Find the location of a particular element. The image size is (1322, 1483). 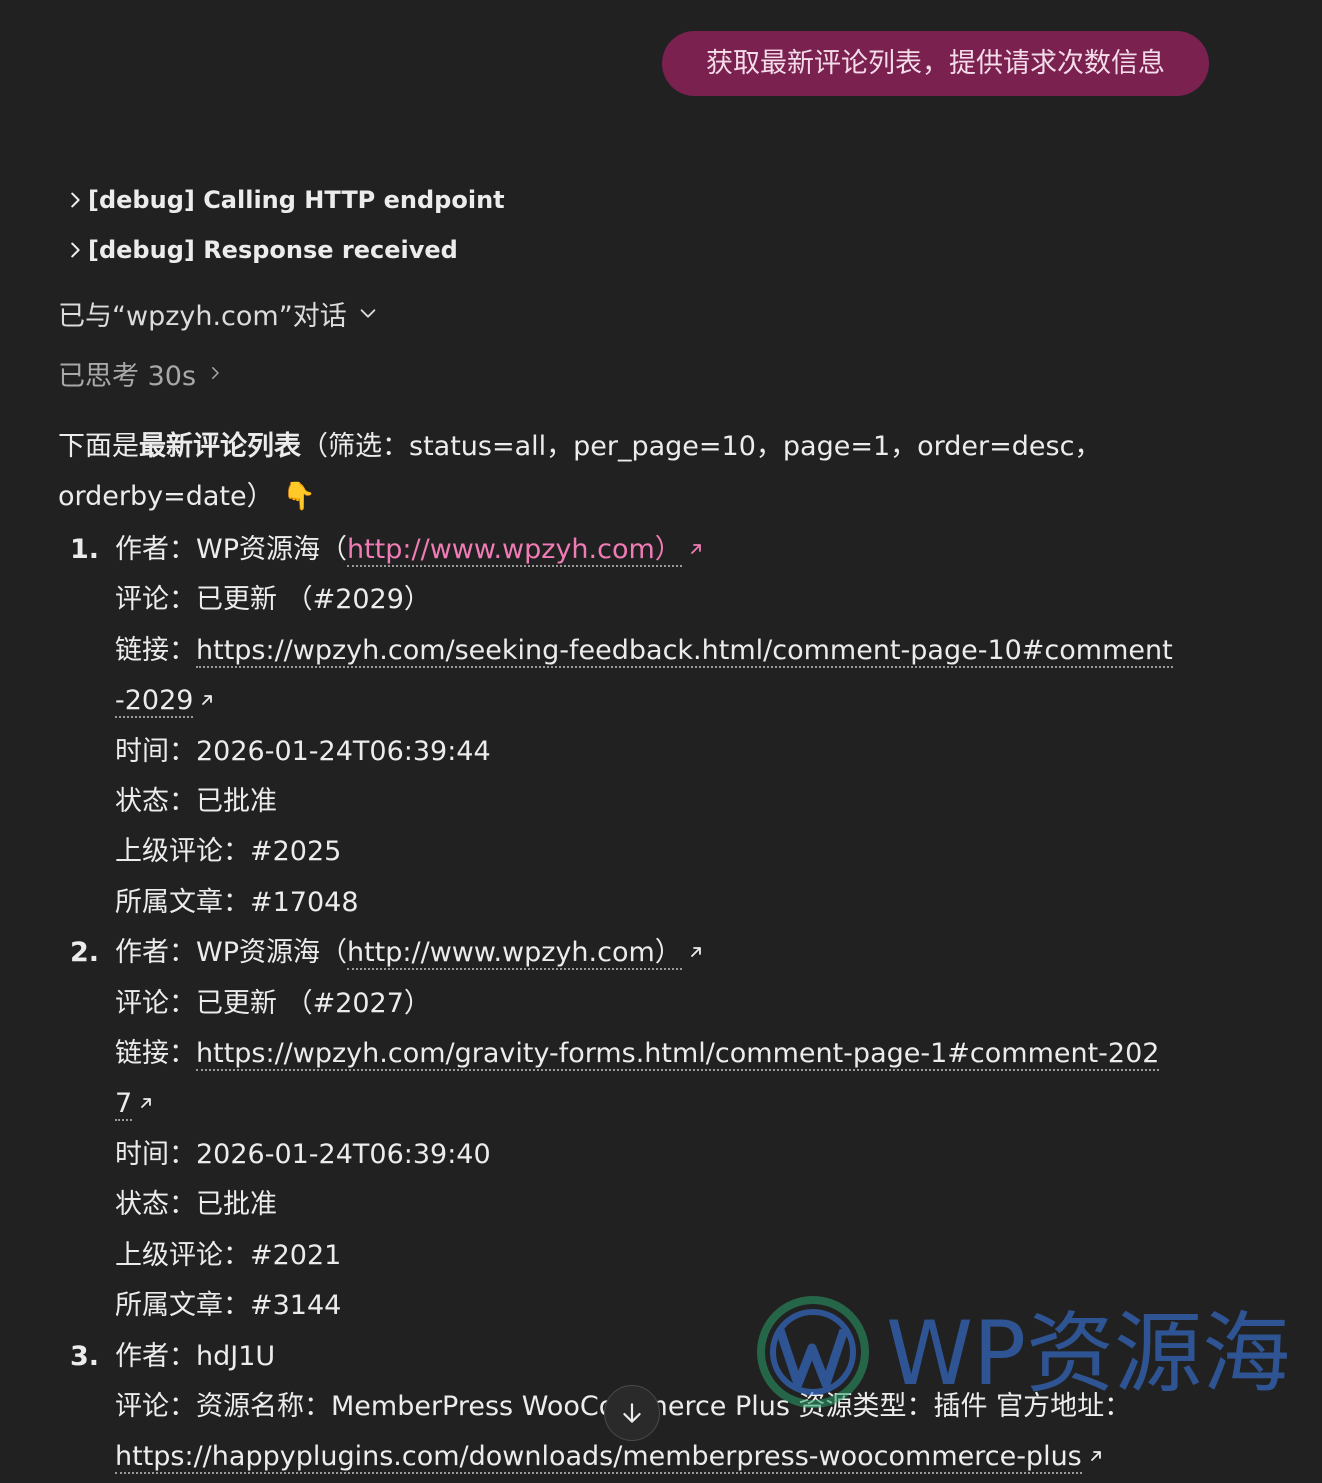

thought-label: 已思考 30s is located at coordinates (127, 376).